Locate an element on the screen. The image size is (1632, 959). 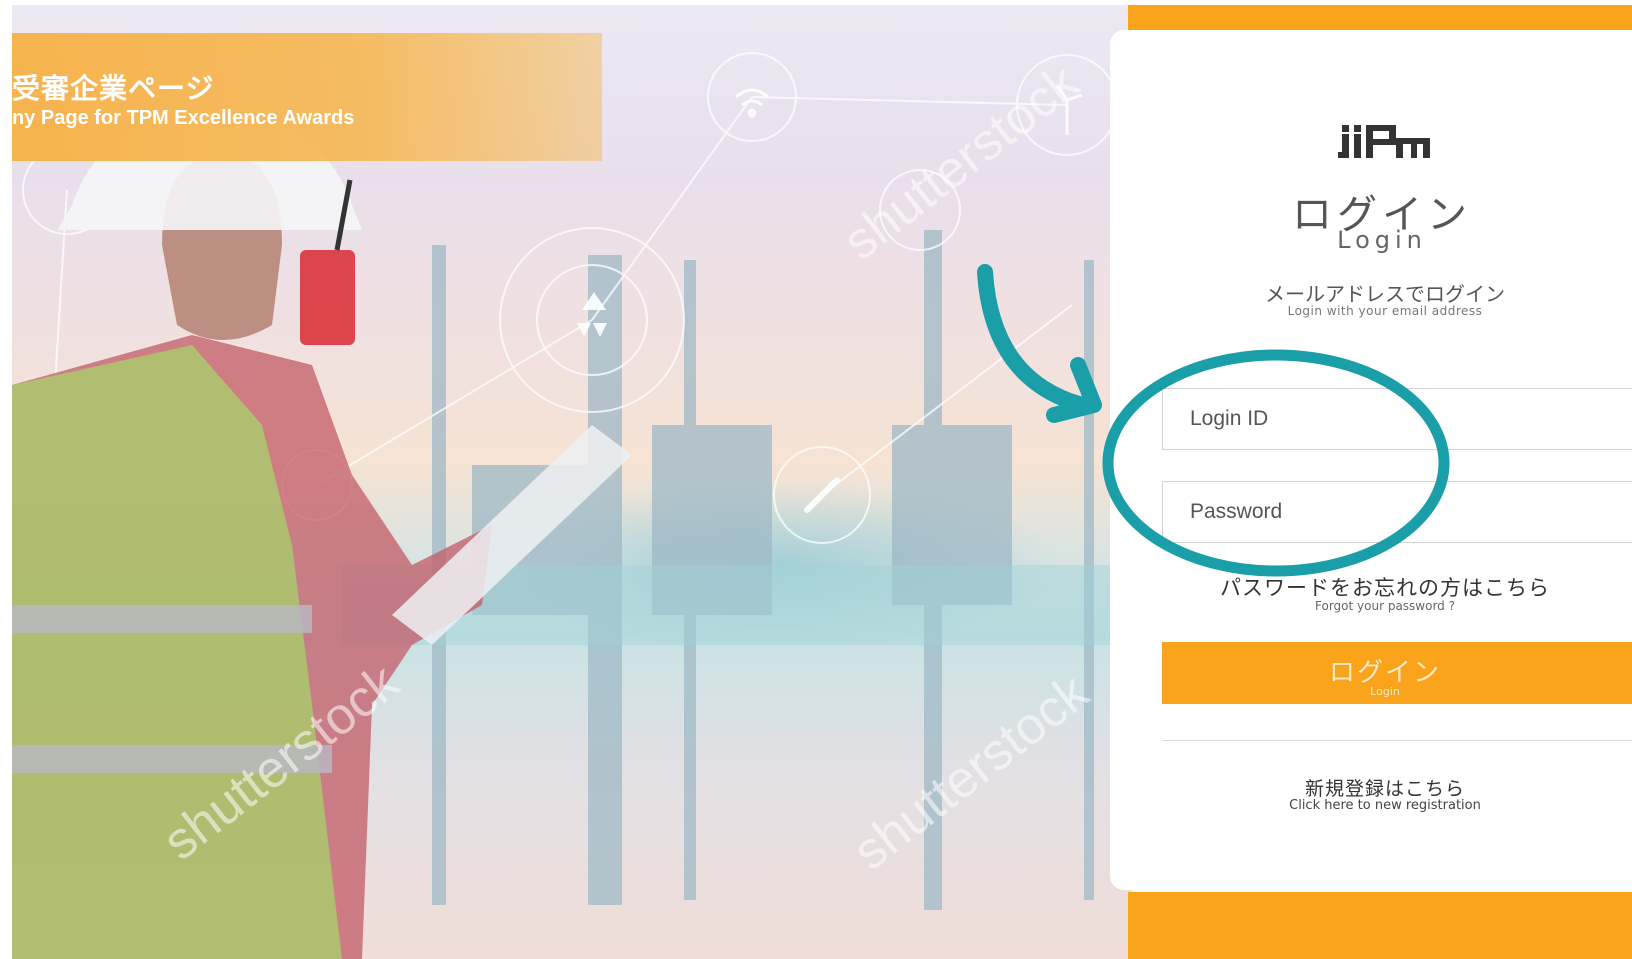
login-id-input is located at coordinates (1397, 419).